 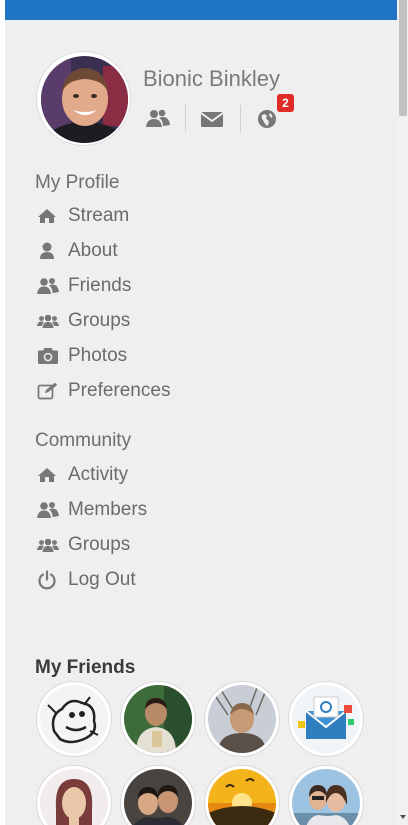 I want to click on user-name: Bionic Binkley, so click(x=211, y=79).